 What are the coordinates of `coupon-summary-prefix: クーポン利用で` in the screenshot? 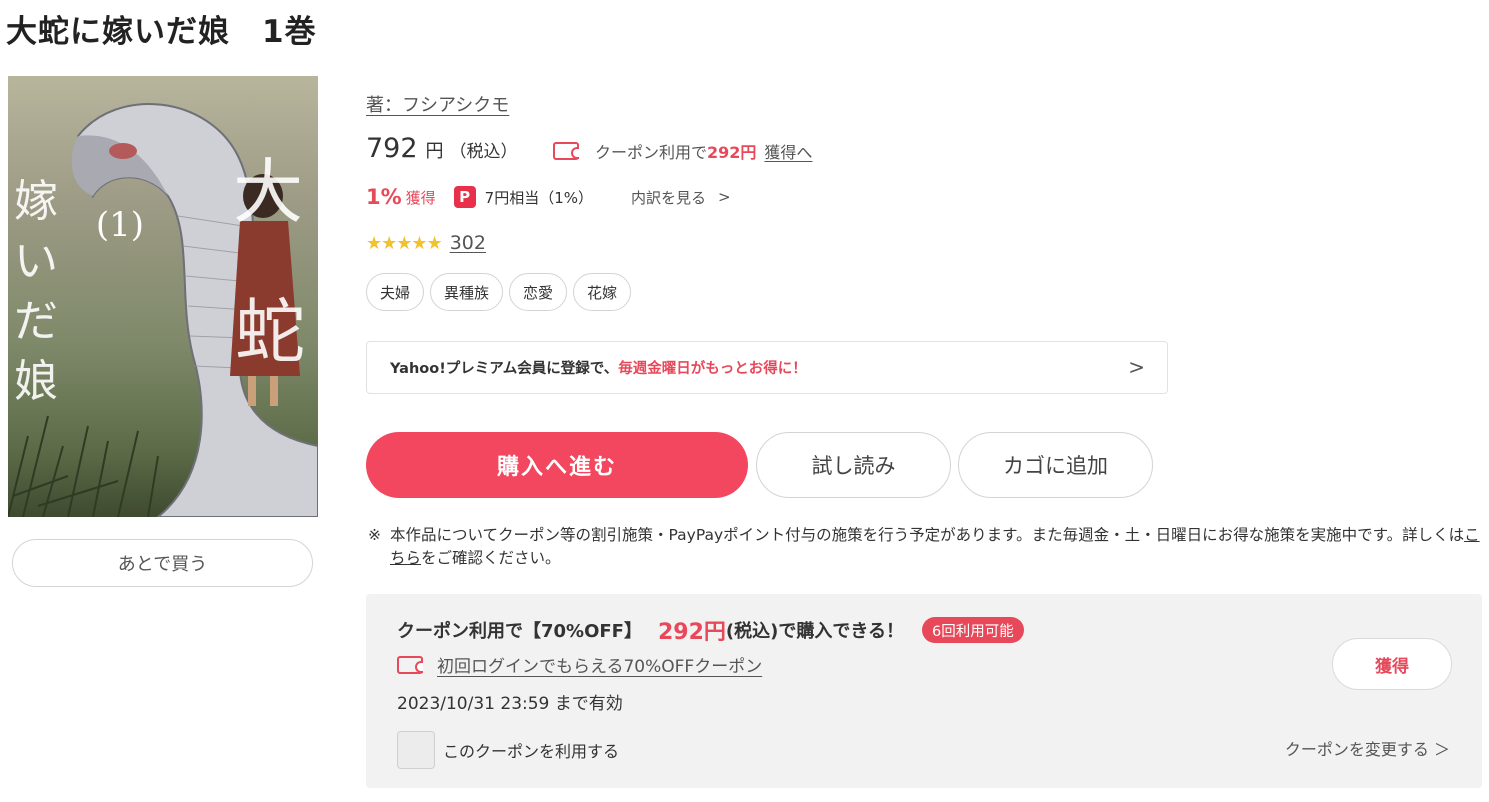 It's located at (651, 152).